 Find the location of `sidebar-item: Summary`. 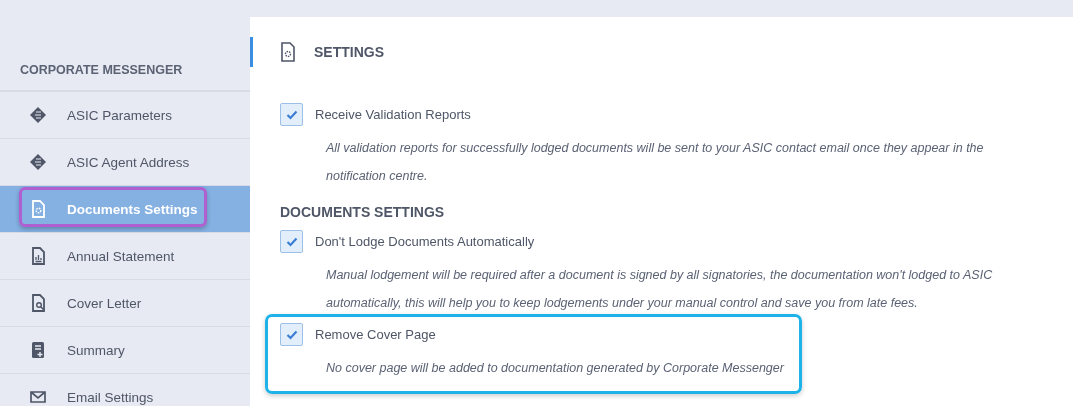

sidebar-item: Summary is located at coordinates (125, 350).